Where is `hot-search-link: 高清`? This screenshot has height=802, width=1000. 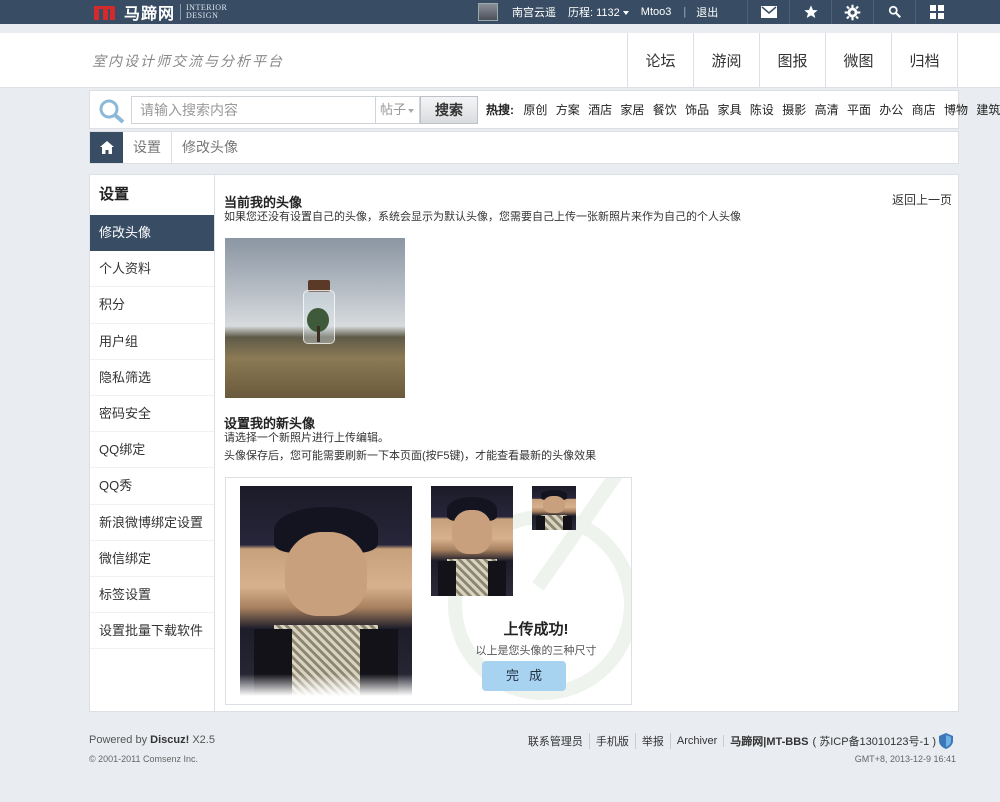 hot-search-link: 高清 is located at coordinates (827, 110).